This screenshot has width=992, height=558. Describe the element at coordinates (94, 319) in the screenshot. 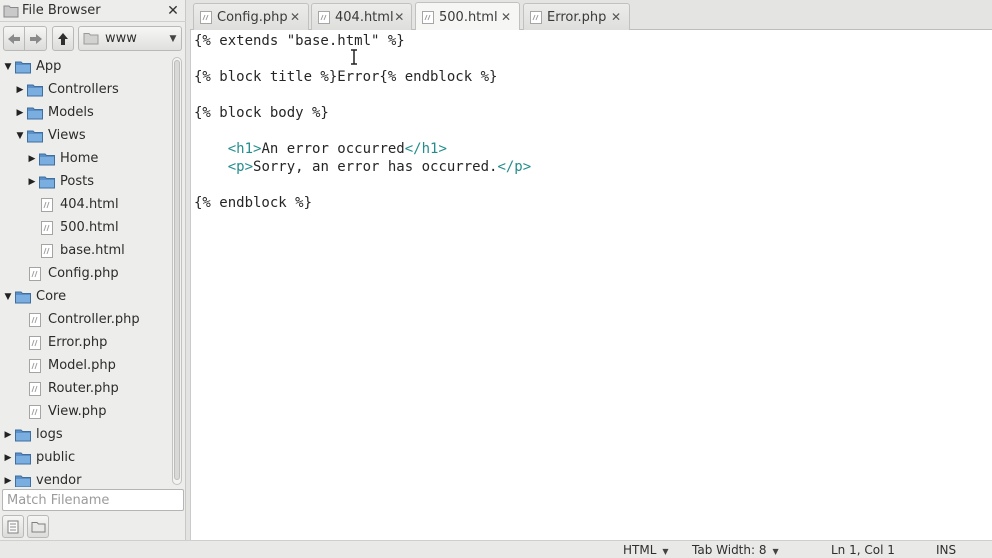

I see `tree-label: Controller.php` at that location.